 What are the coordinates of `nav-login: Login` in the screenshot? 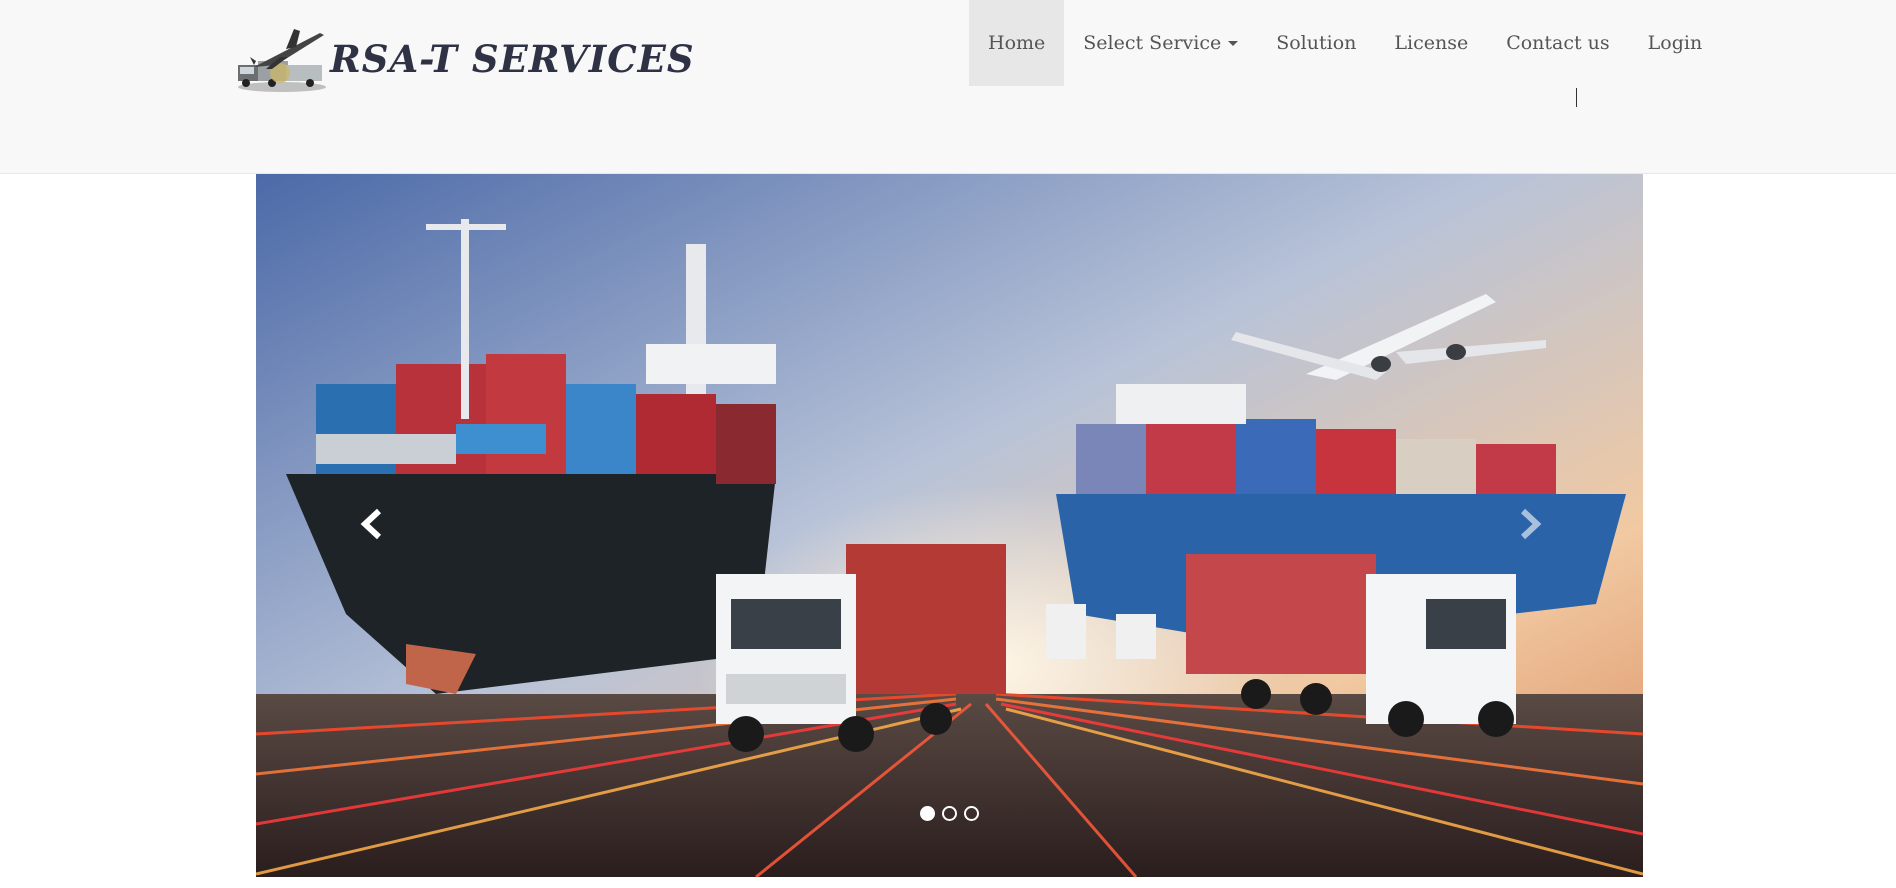 It's located at (1675, 43).